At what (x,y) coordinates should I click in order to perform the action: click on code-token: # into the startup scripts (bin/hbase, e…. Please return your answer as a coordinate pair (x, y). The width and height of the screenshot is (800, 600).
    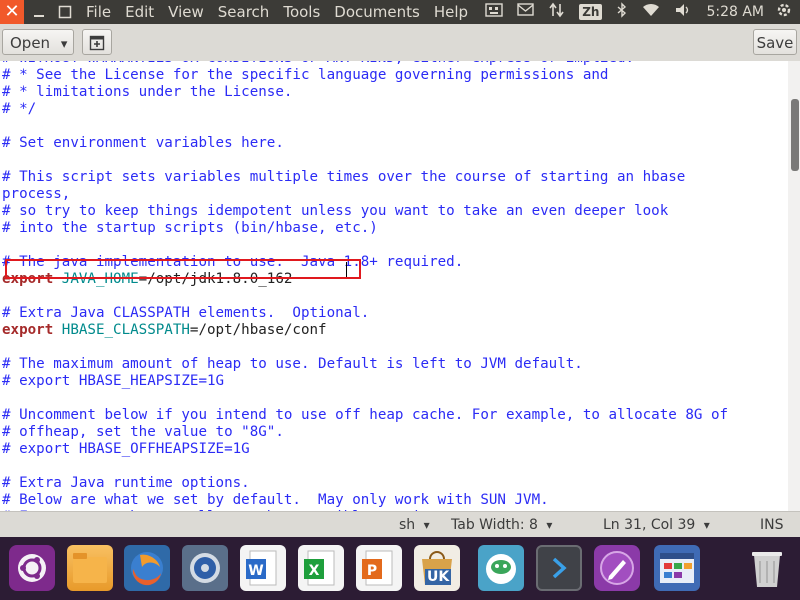
    Looking at the image, I should click on (190, 228).